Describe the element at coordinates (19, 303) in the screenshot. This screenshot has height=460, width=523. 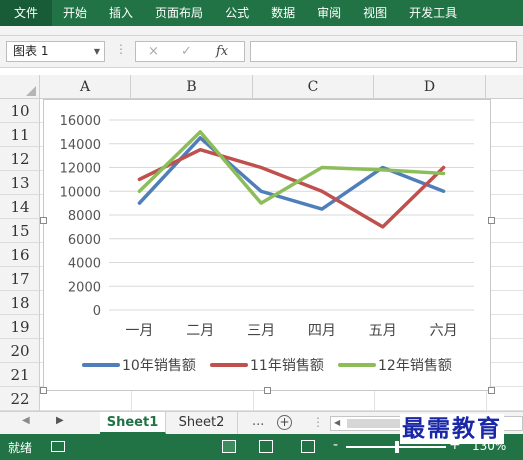
I see `row-header-cell: 18` at that location.